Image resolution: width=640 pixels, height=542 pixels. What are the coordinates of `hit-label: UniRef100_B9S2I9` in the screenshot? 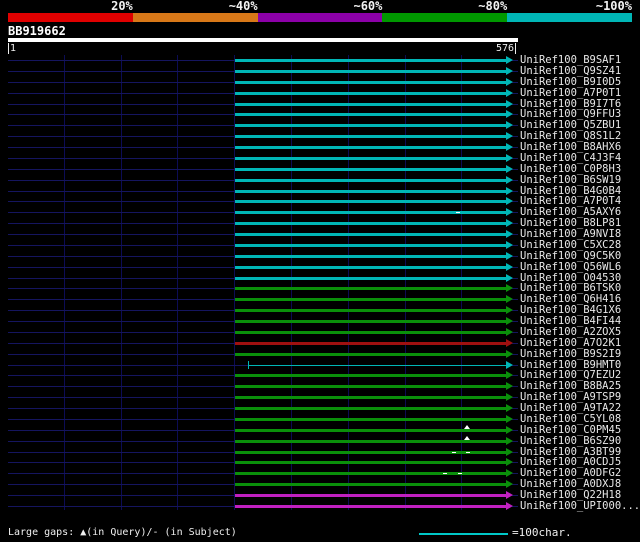 It's located at (570, 354).